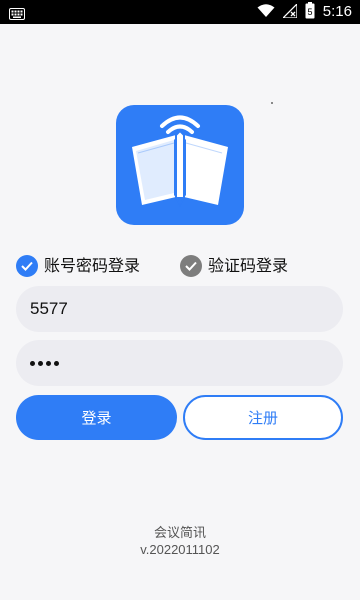  I want to click on login-option-label: 验证码登录, so click(248, 265).